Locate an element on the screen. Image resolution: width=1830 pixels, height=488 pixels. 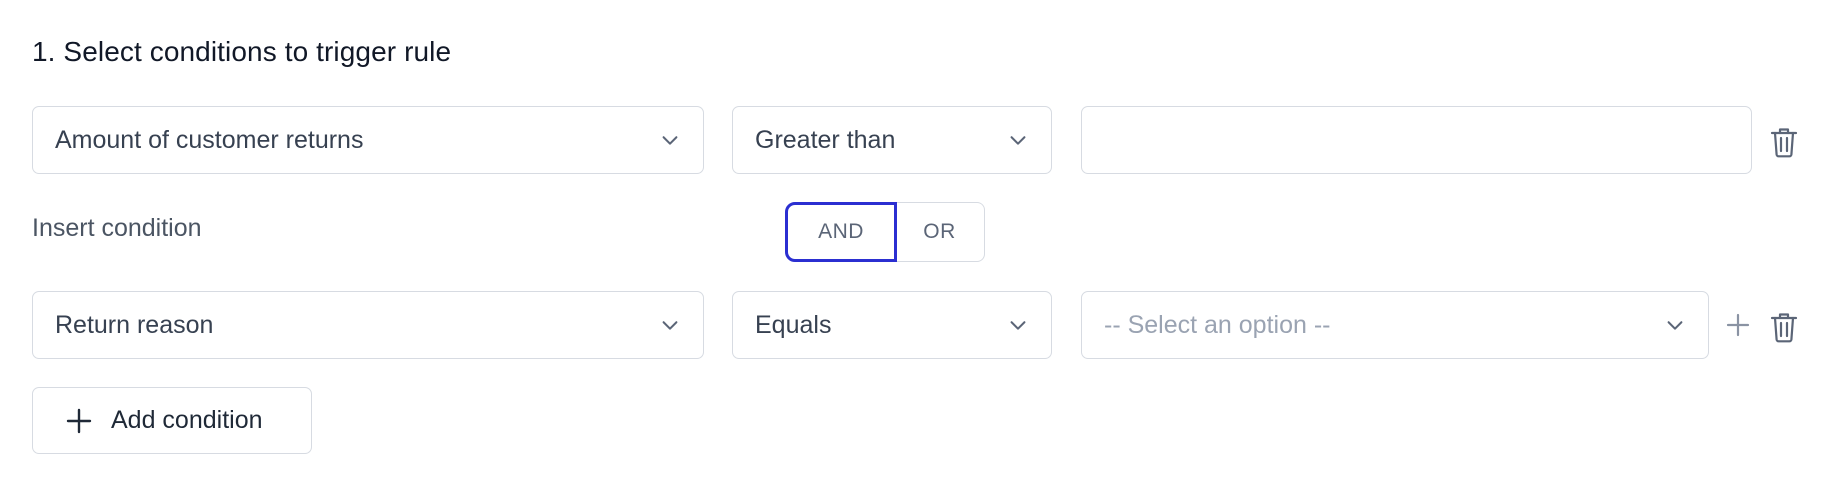
condition-1-field-value: Amount of customer returns is located at coordinates (209, 139).